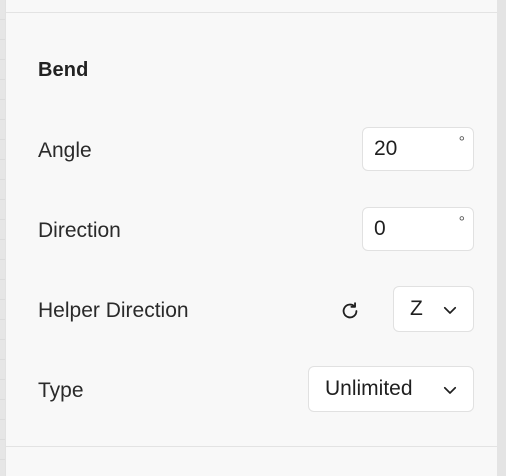  I want to click on direction-value: 0, so click(380, 228).